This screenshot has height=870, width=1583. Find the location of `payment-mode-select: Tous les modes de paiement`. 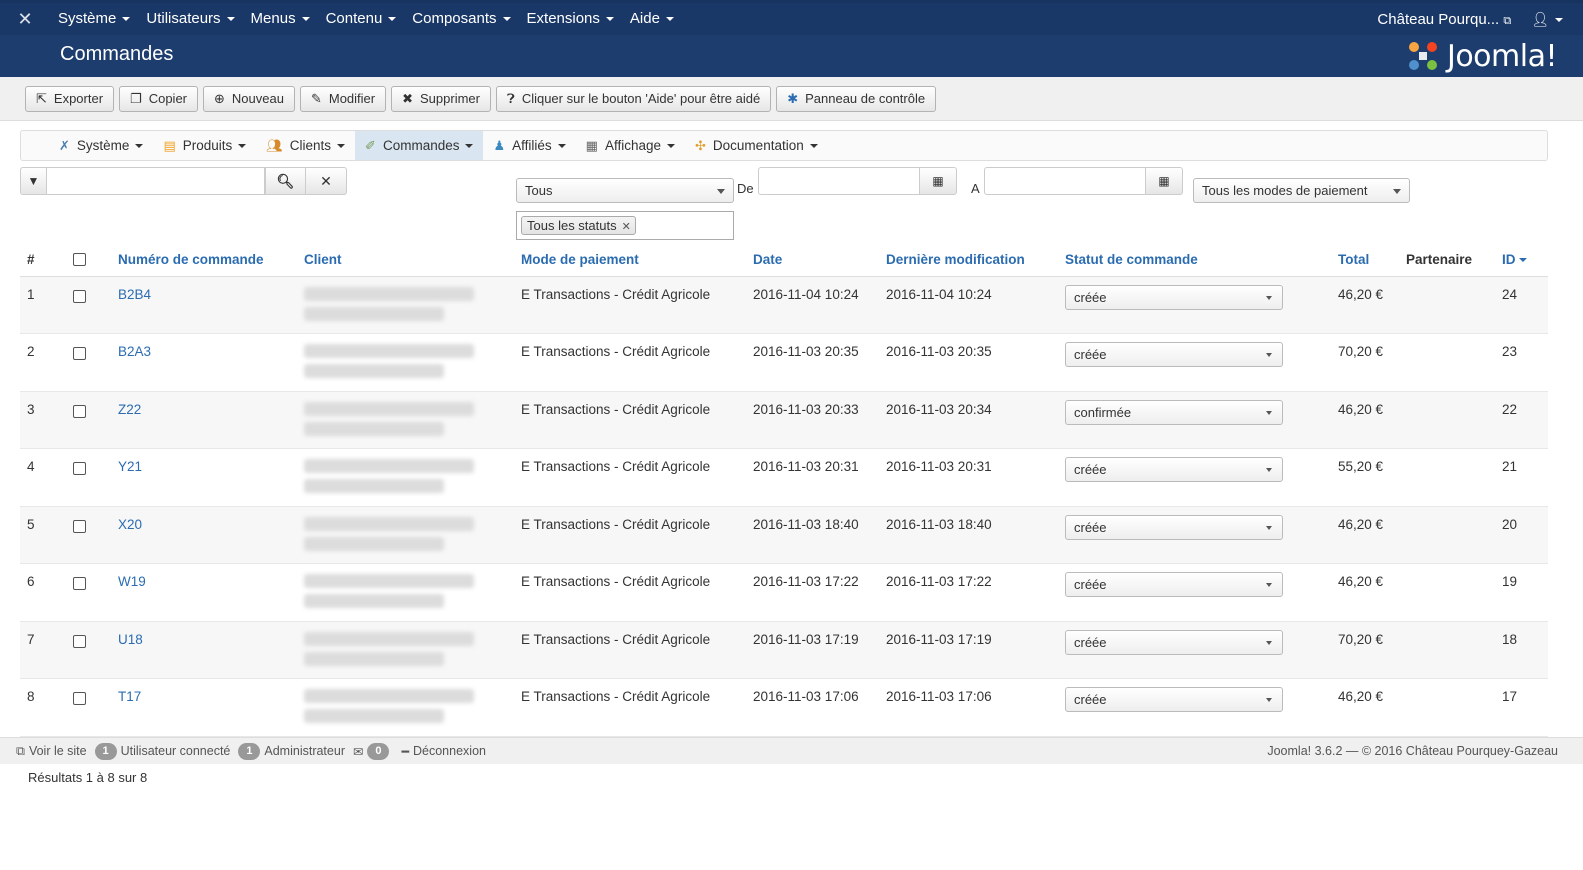

payment-mode-select: Tous les modes de paiement is located at coordinates (1301, 190).